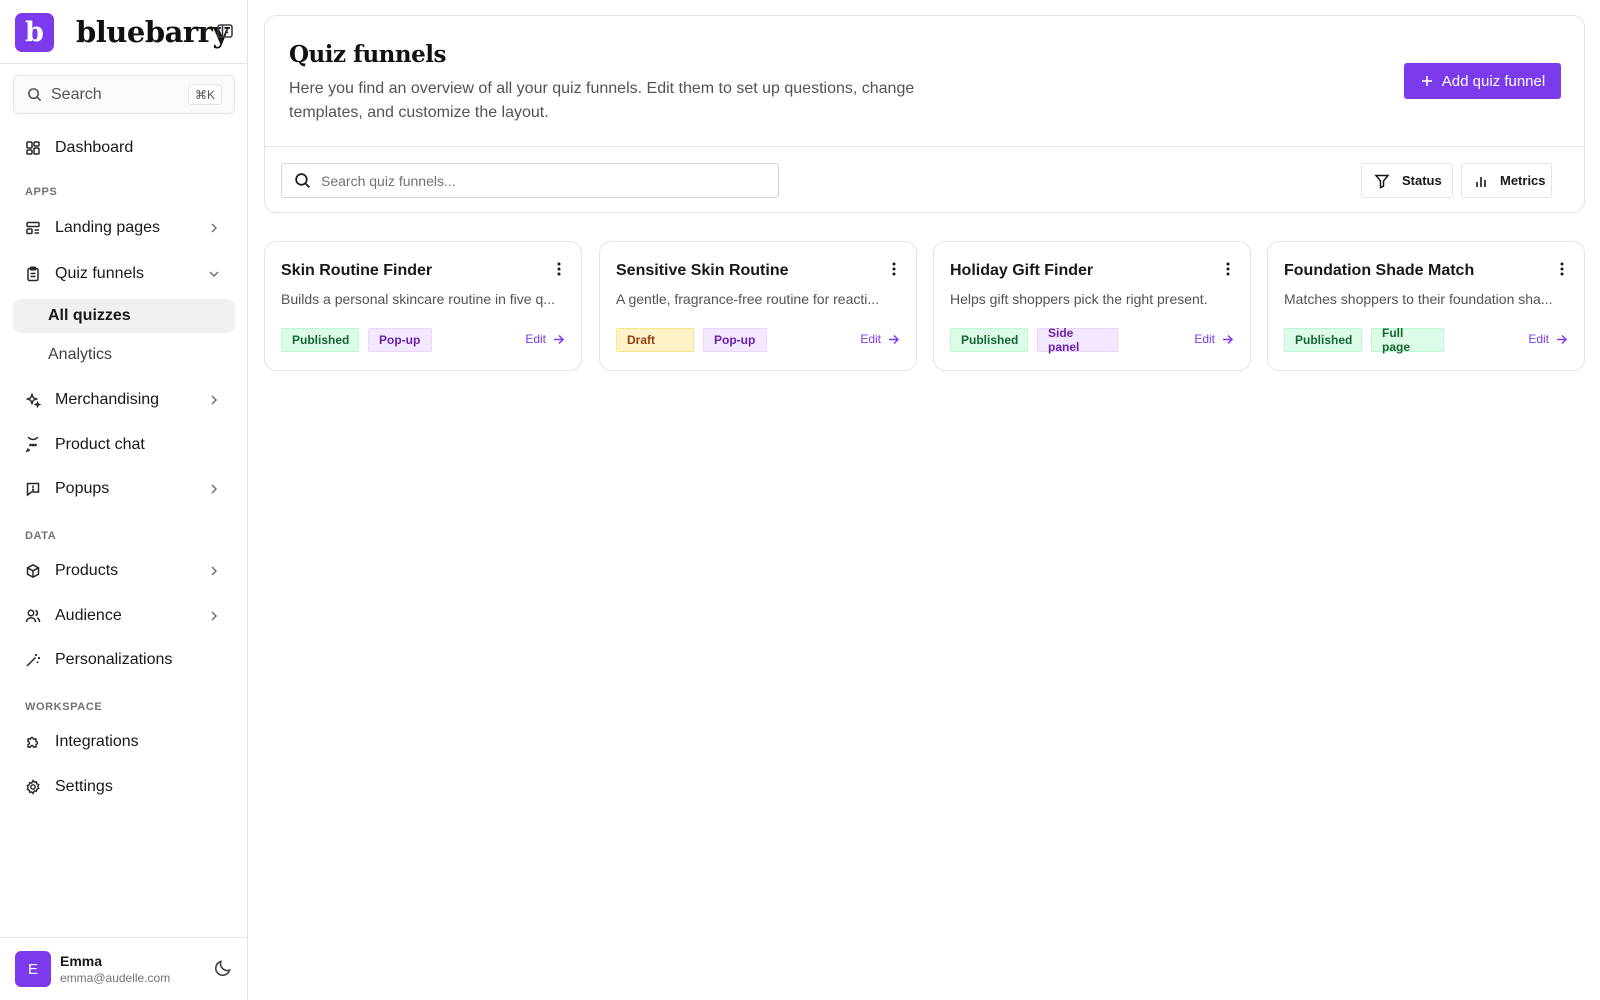 The width and height of the screenshot is (1600, 1000). I want to click on quiz-search-field, so click(530, 180).